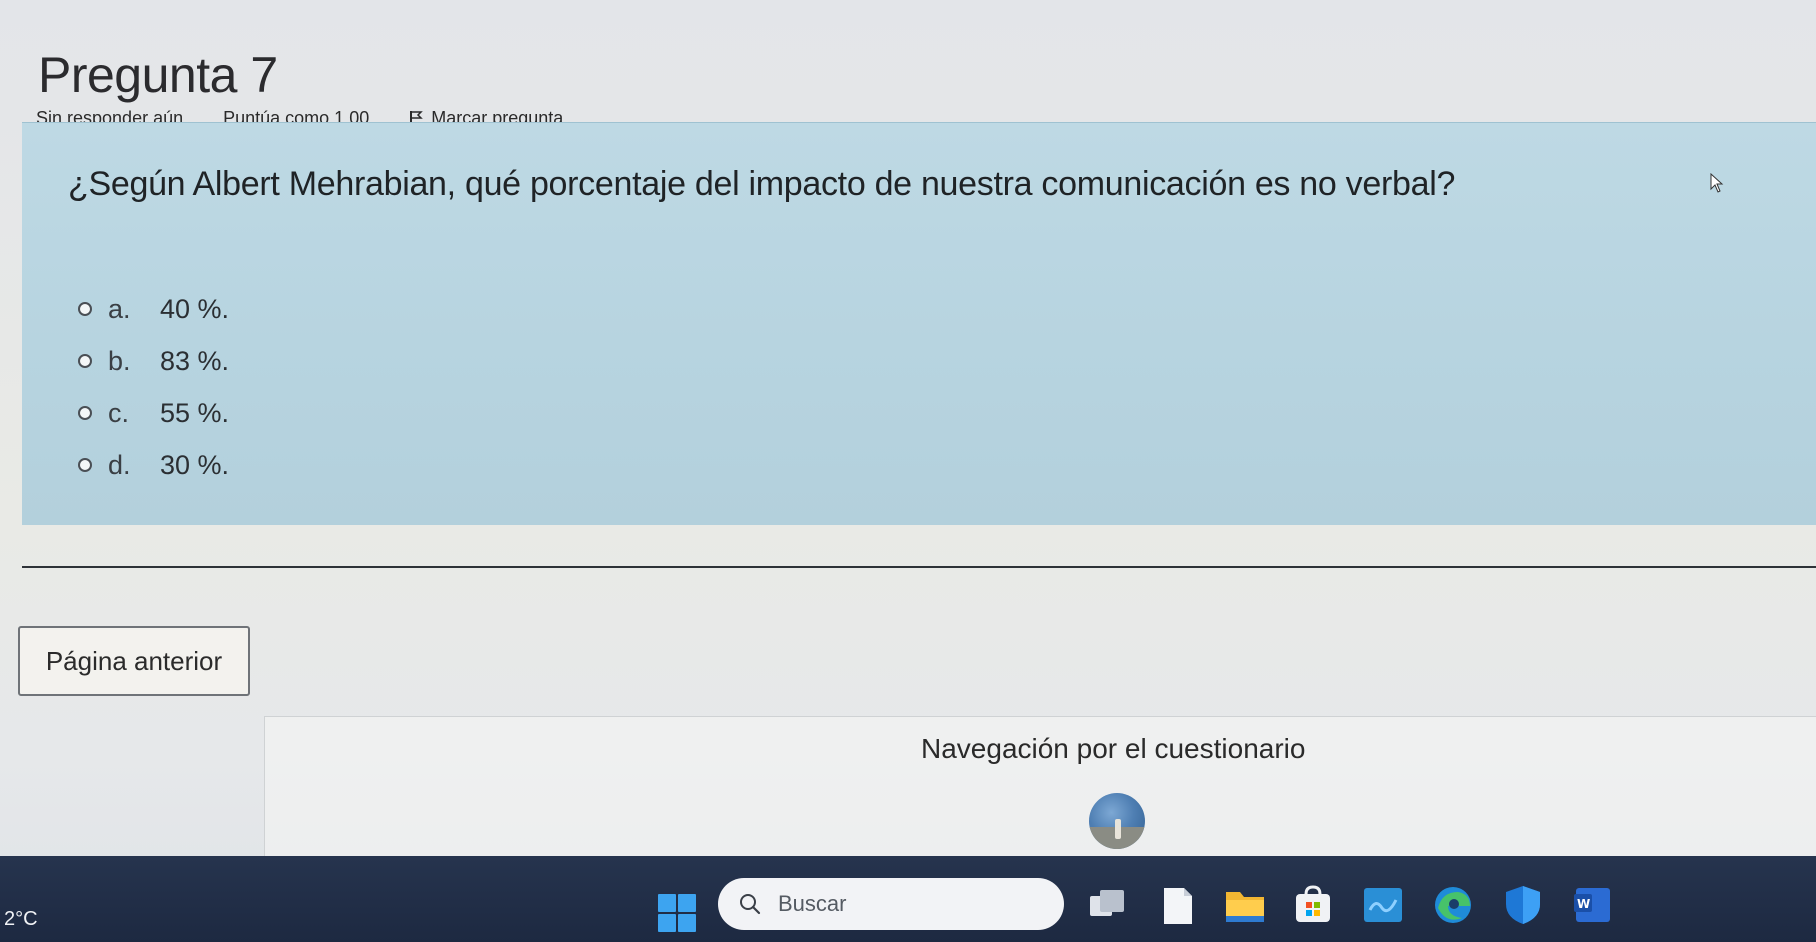 This screenshot has height=942, width=1816. Describe the element at coordinates (21, 919) in the screenshot. I see `weather-temperature: 2°C` at that location.